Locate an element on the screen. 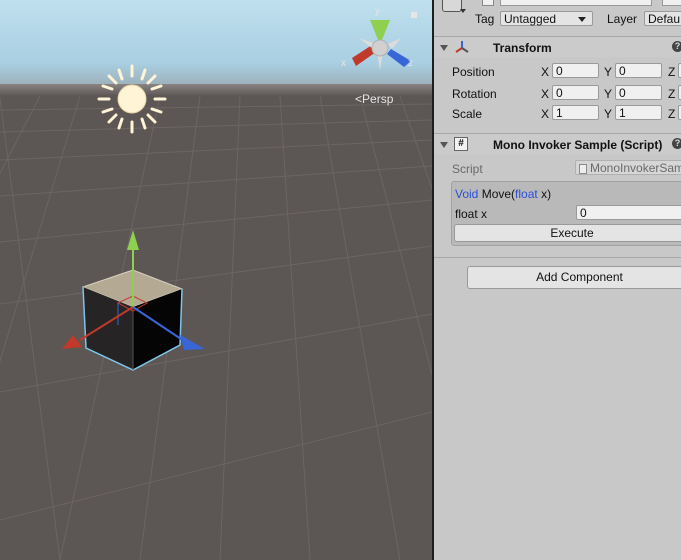 This screenshot has height=560, width=681. position-y-label: Y is located at coordinates (608, 72).